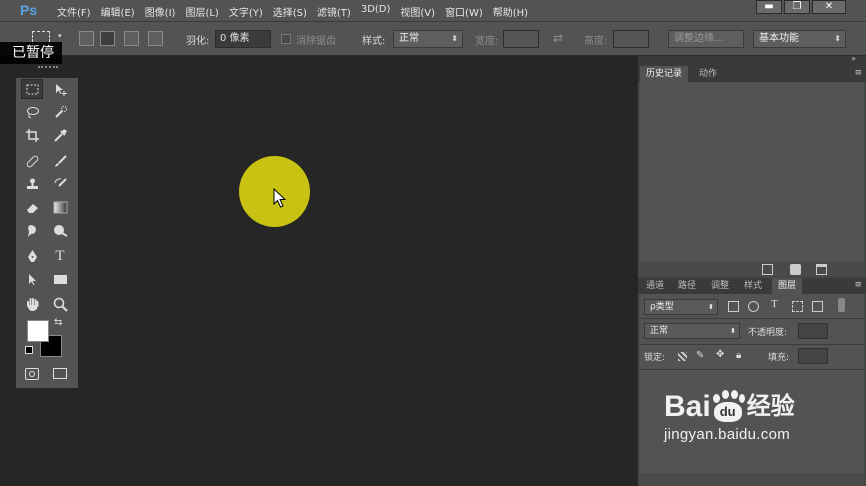 This screenshot has height=486, width=866. I want to click on tab-paths: 路径, so click(687, 286).